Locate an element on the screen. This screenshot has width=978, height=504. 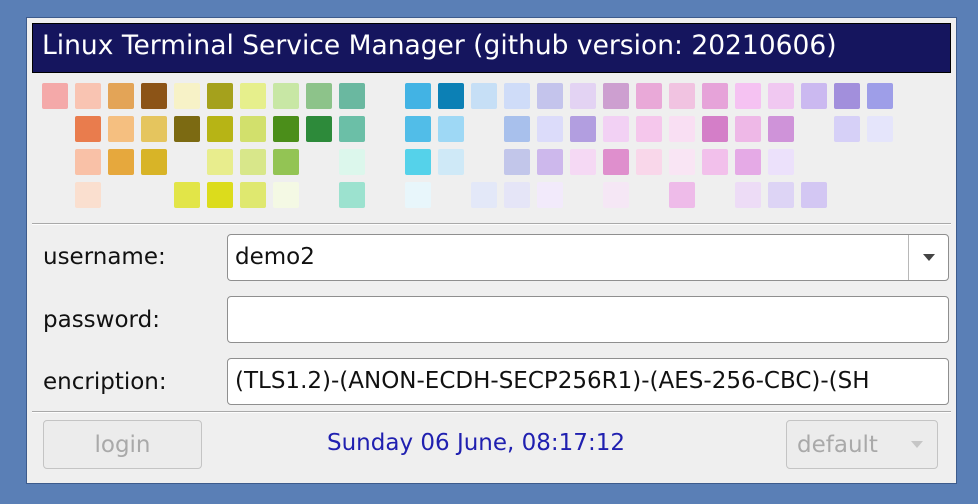
username-combobox: demo2 is located at coordinates (588, 257).